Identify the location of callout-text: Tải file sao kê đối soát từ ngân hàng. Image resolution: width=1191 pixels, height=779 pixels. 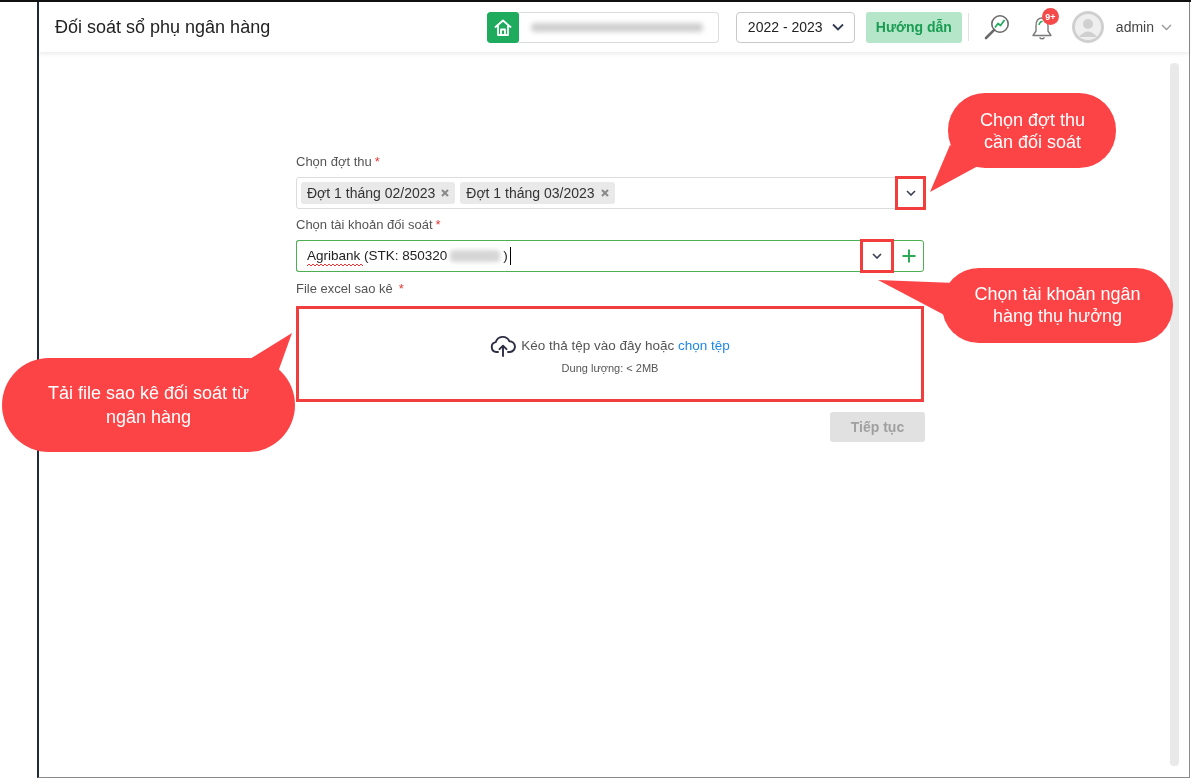
(148, 405).